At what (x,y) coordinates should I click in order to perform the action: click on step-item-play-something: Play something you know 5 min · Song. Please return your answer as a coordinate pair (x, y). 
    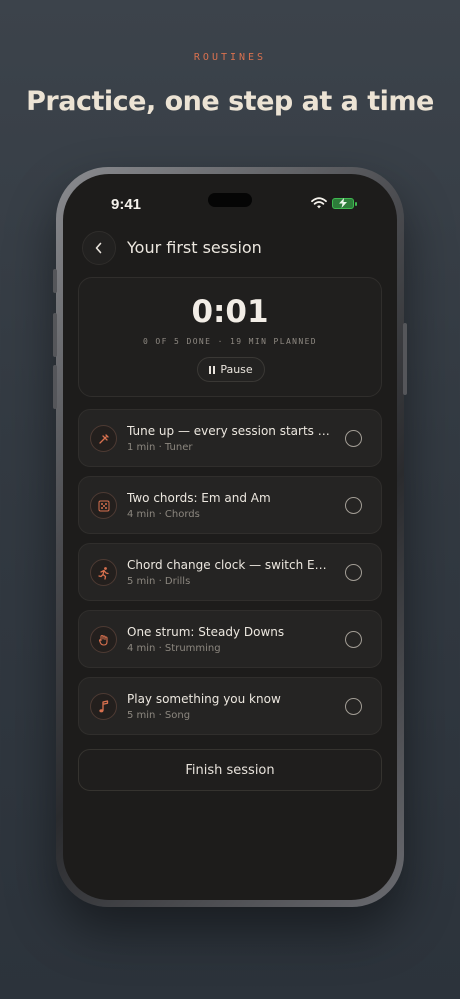
    Looking at the image, I should click on (230, 706).